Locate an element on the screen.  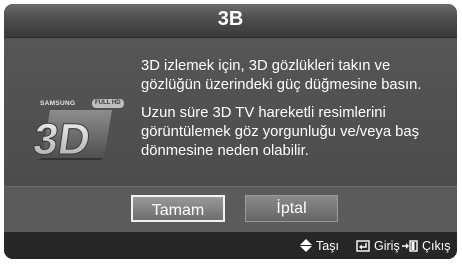
full-hd-badge: FULL HD is located at coordinates (108, 103).